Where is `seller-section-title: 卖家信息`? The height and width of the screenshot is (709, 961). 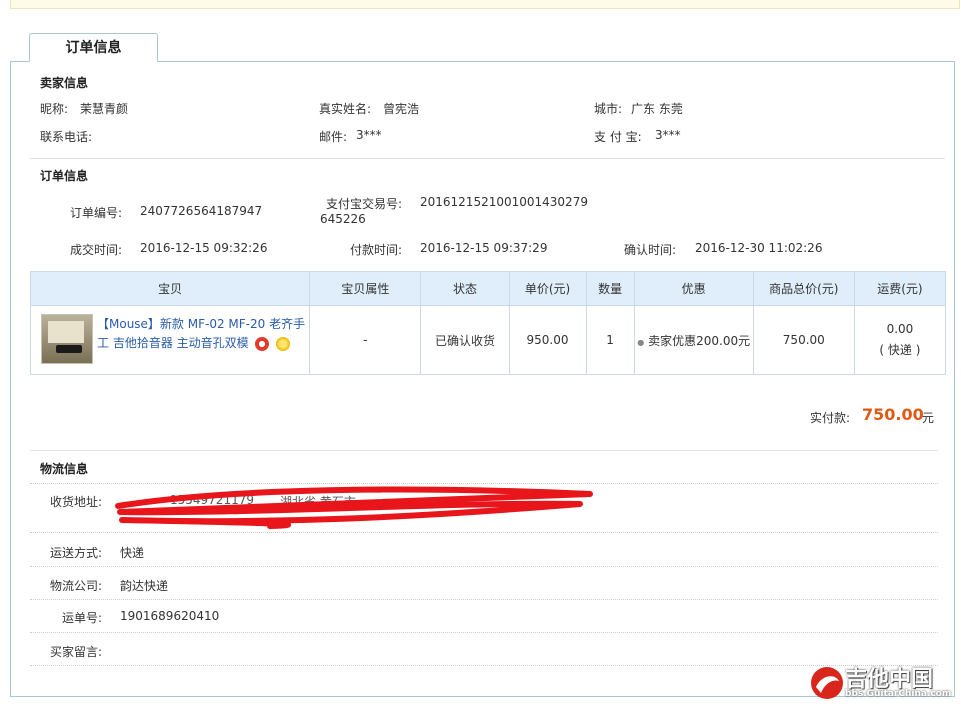
seller-section-title: 卖家信息 is located at coordinates (64, 83).